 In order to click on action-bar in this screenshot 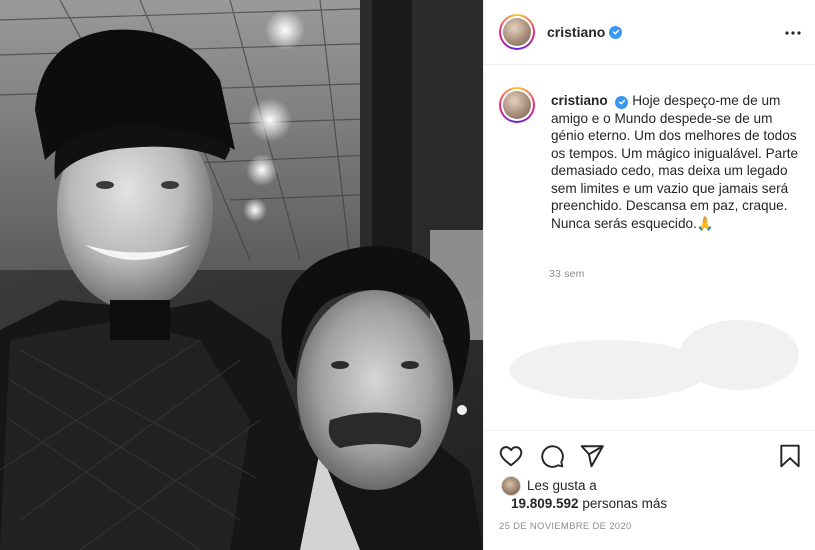, I will do `click(649, 452)`.